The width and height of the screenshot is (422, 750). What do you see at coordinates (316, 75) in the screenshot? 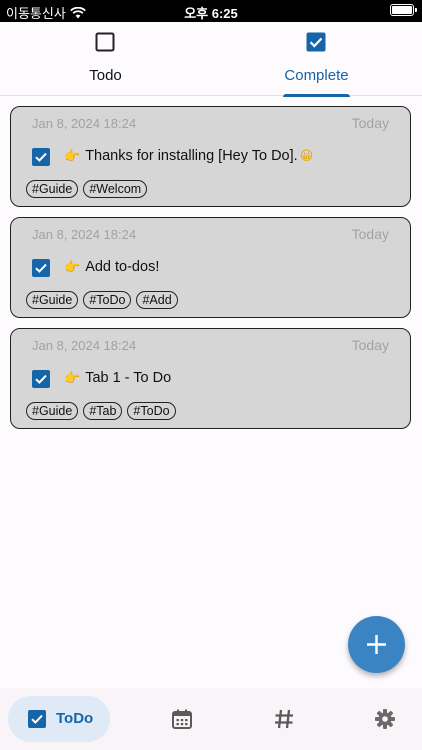
I see `tab-complete-label: Complete` at bounding box center [316, 75].